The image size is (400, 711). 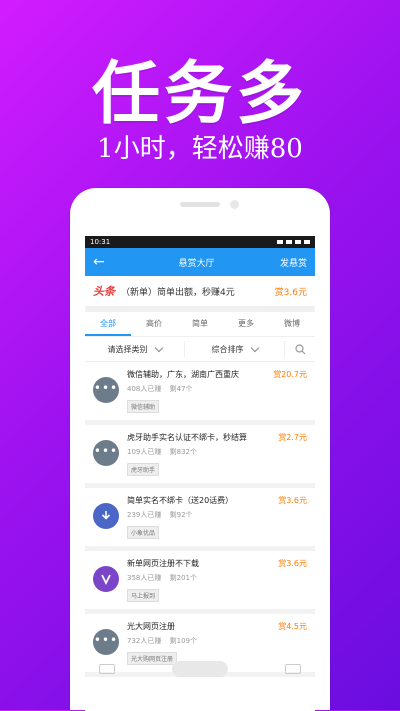 What do you see at coordinates (200, 242) in the screenshot?
I see `status-bar: 10:31` at bounding box center [200, 242].